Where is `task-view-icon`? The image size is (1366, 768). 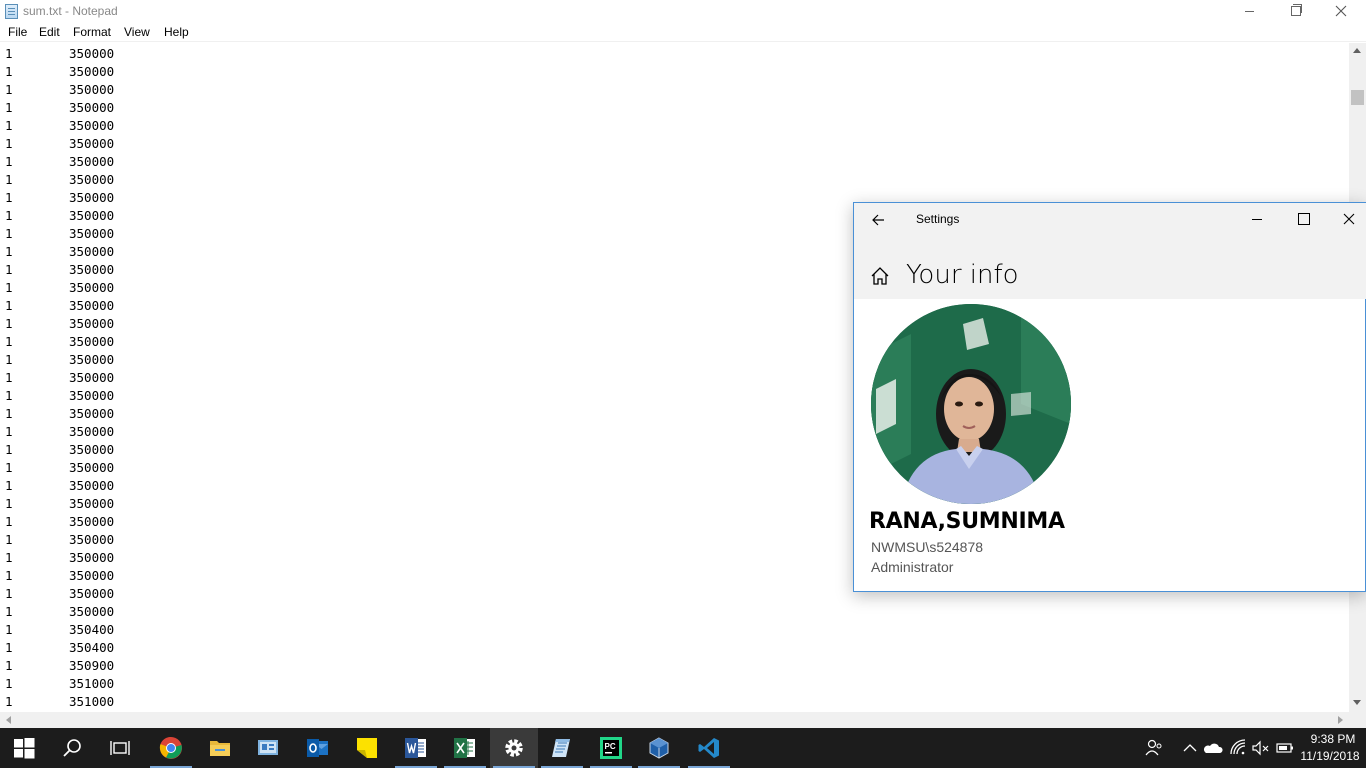 task-view-icon is located at coordinates (120, 748).